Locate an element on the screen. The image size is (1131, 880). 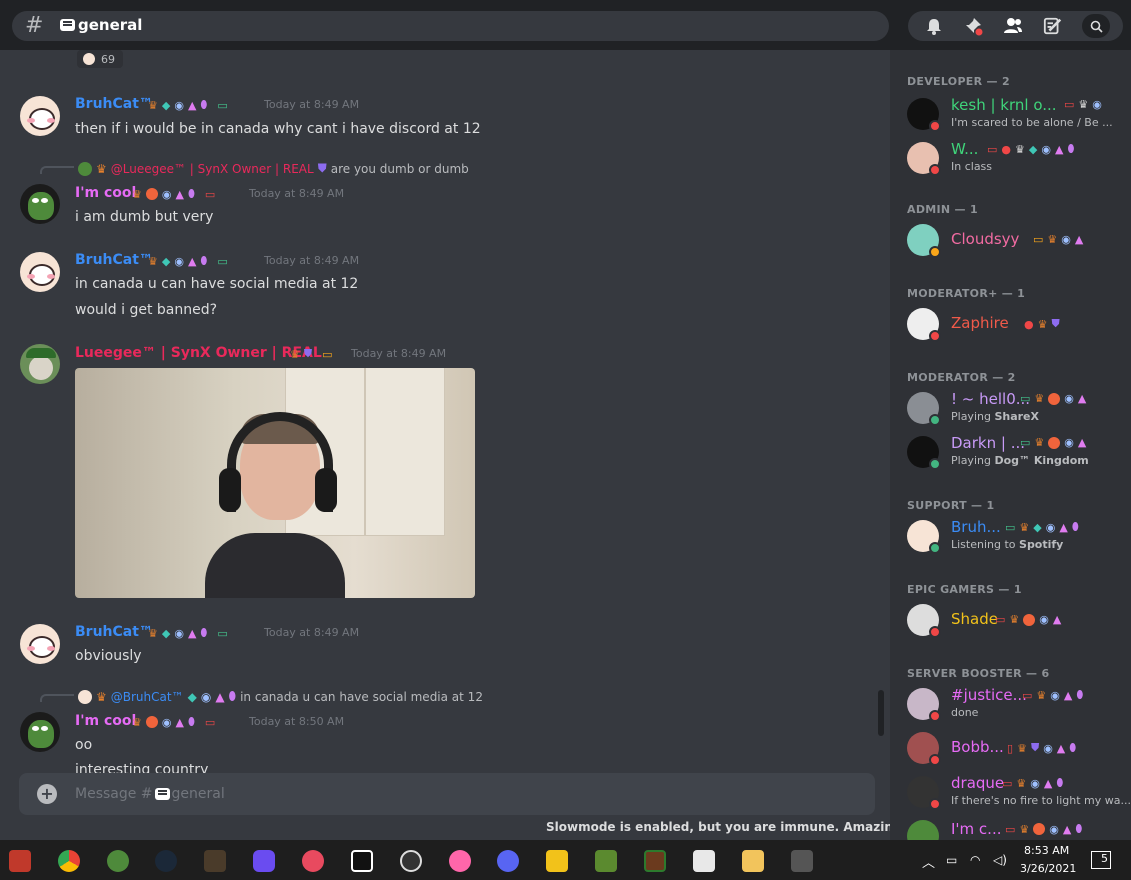
composer-channel: general is located at coordinates (198, 794).